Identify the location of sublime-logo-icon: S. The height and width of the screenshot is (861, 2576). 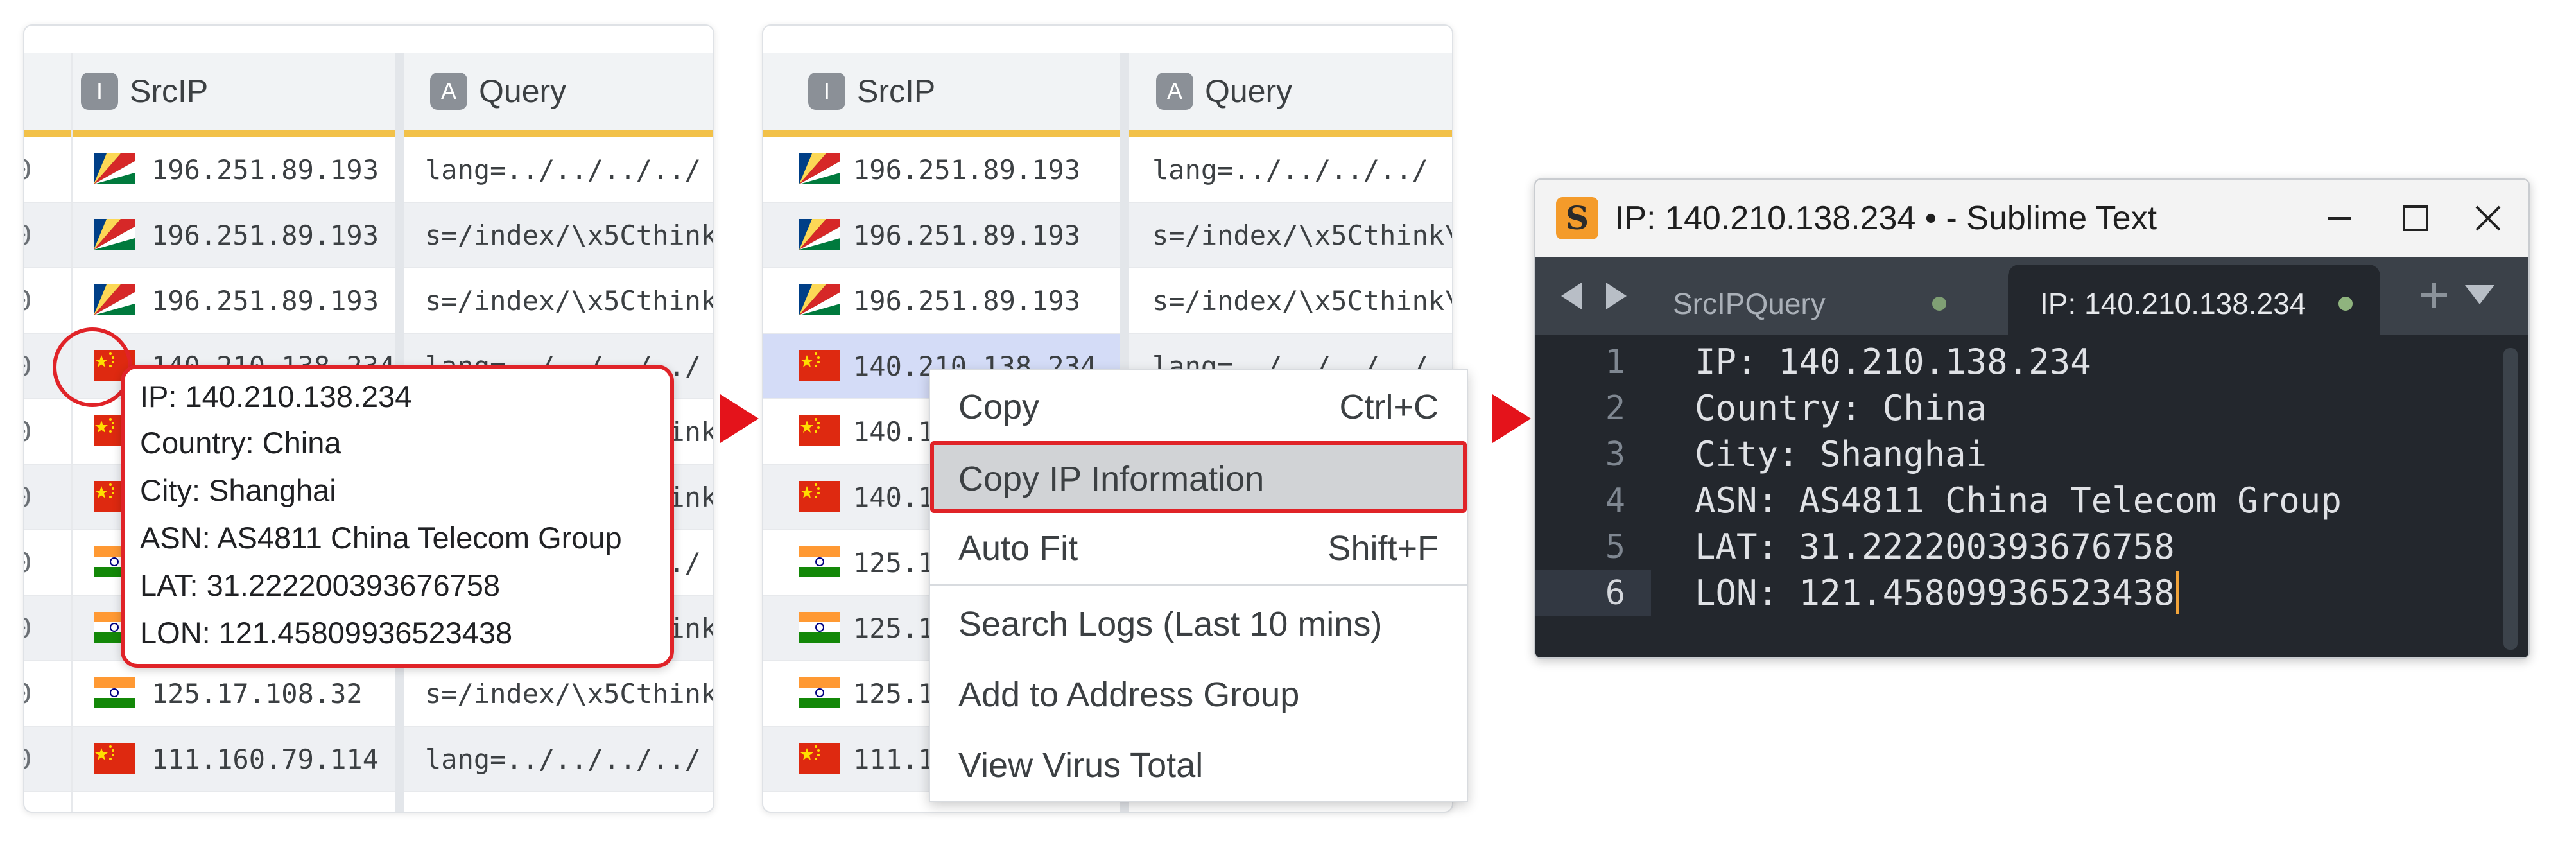
(1577, 218).